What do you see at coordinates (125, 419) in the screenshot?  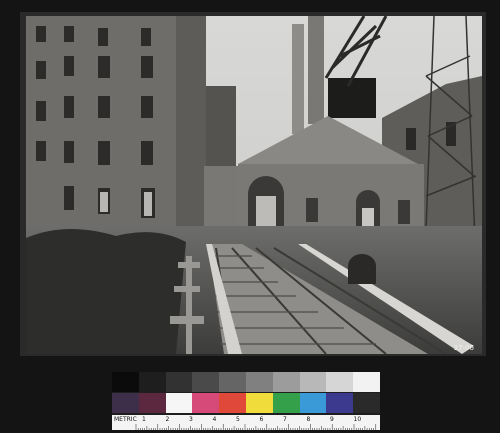 I see `ruler-label: METRIC` at bounding box center [125, 419].